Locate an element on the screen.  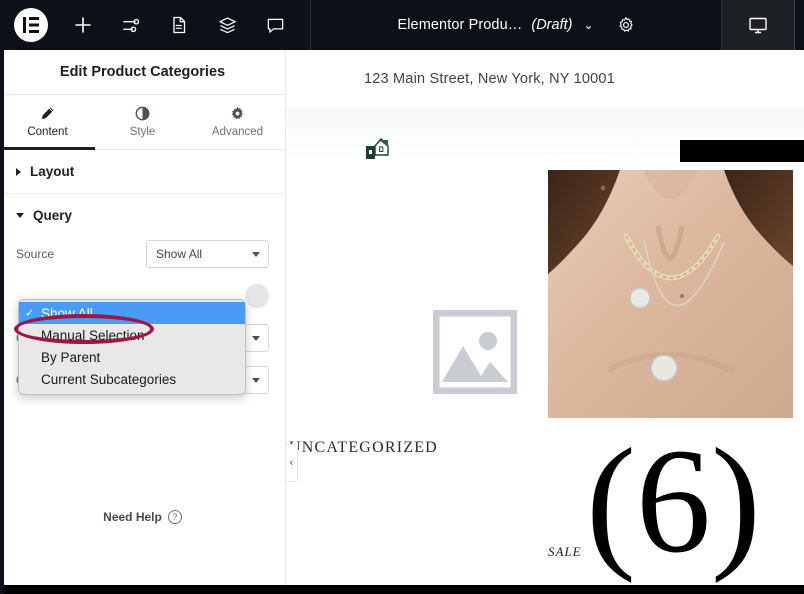
section-query-header: Query is located at coordinates (142, 215).